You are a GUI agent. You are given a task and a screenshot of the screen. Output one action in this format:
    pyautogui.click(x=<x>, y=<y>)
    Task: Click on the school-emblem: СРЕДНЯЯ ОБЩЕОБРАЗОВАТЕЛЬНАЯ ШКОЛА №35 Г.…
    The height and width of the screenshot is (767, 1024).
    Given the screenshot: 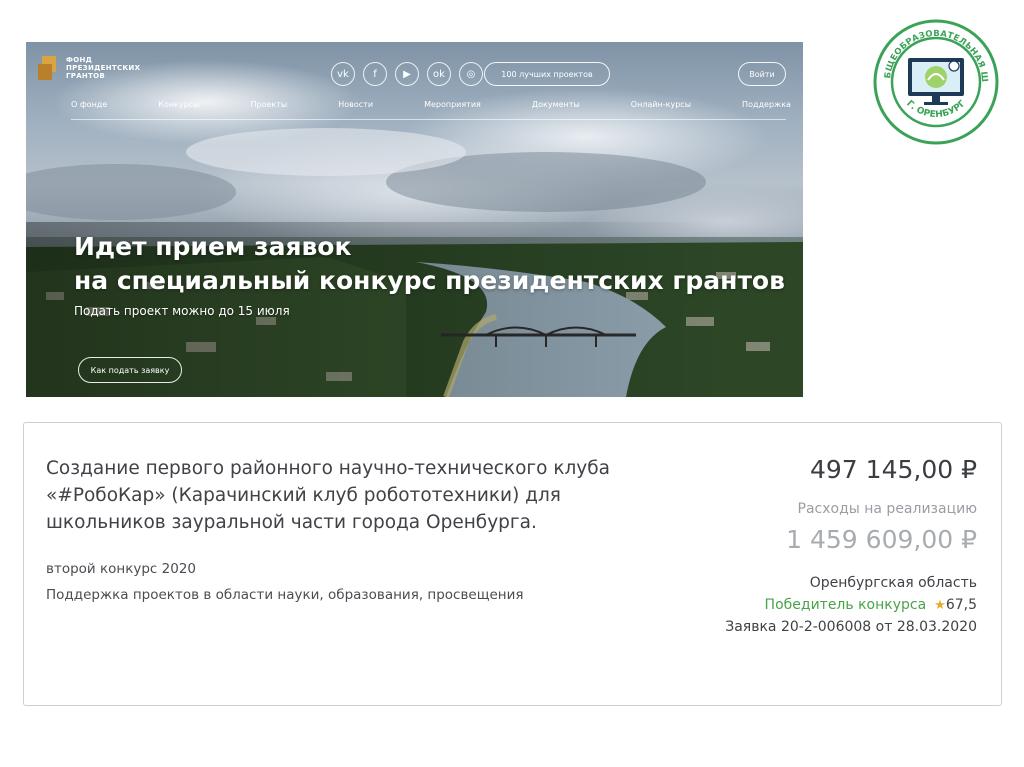 What is the action you would take?
    pyautogui.click(x=933, y=78)
    